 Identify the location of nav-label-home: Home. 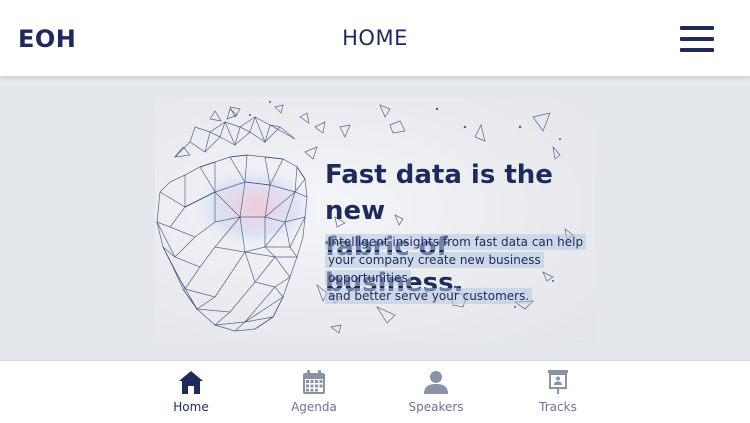
(191, 407).